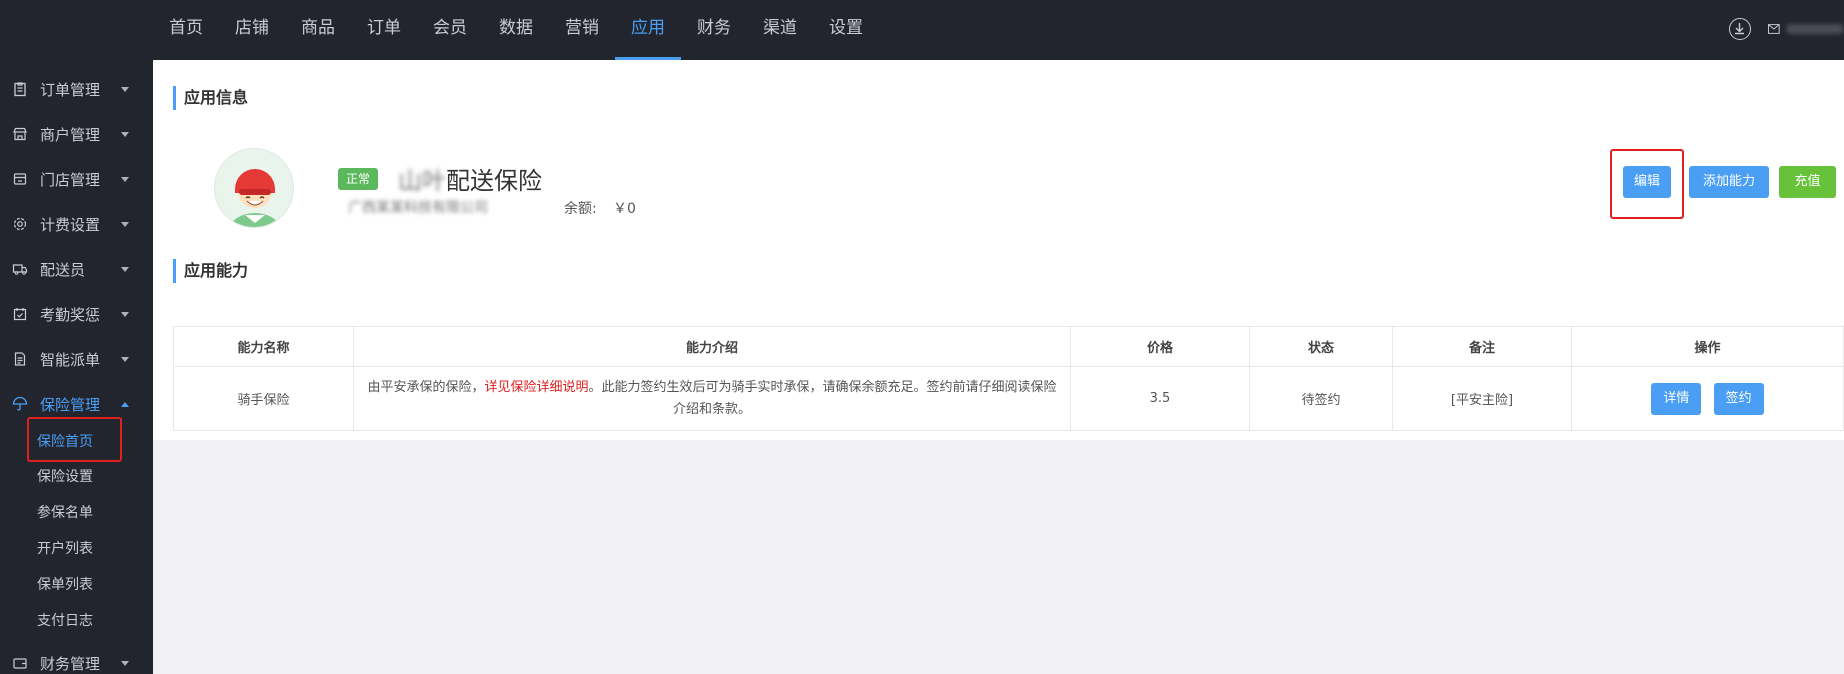 This screenshot has width=1844, height=674. Describe the element at coordinates (1814, 29) in the screenshot. I see `username-blurred` at that location.